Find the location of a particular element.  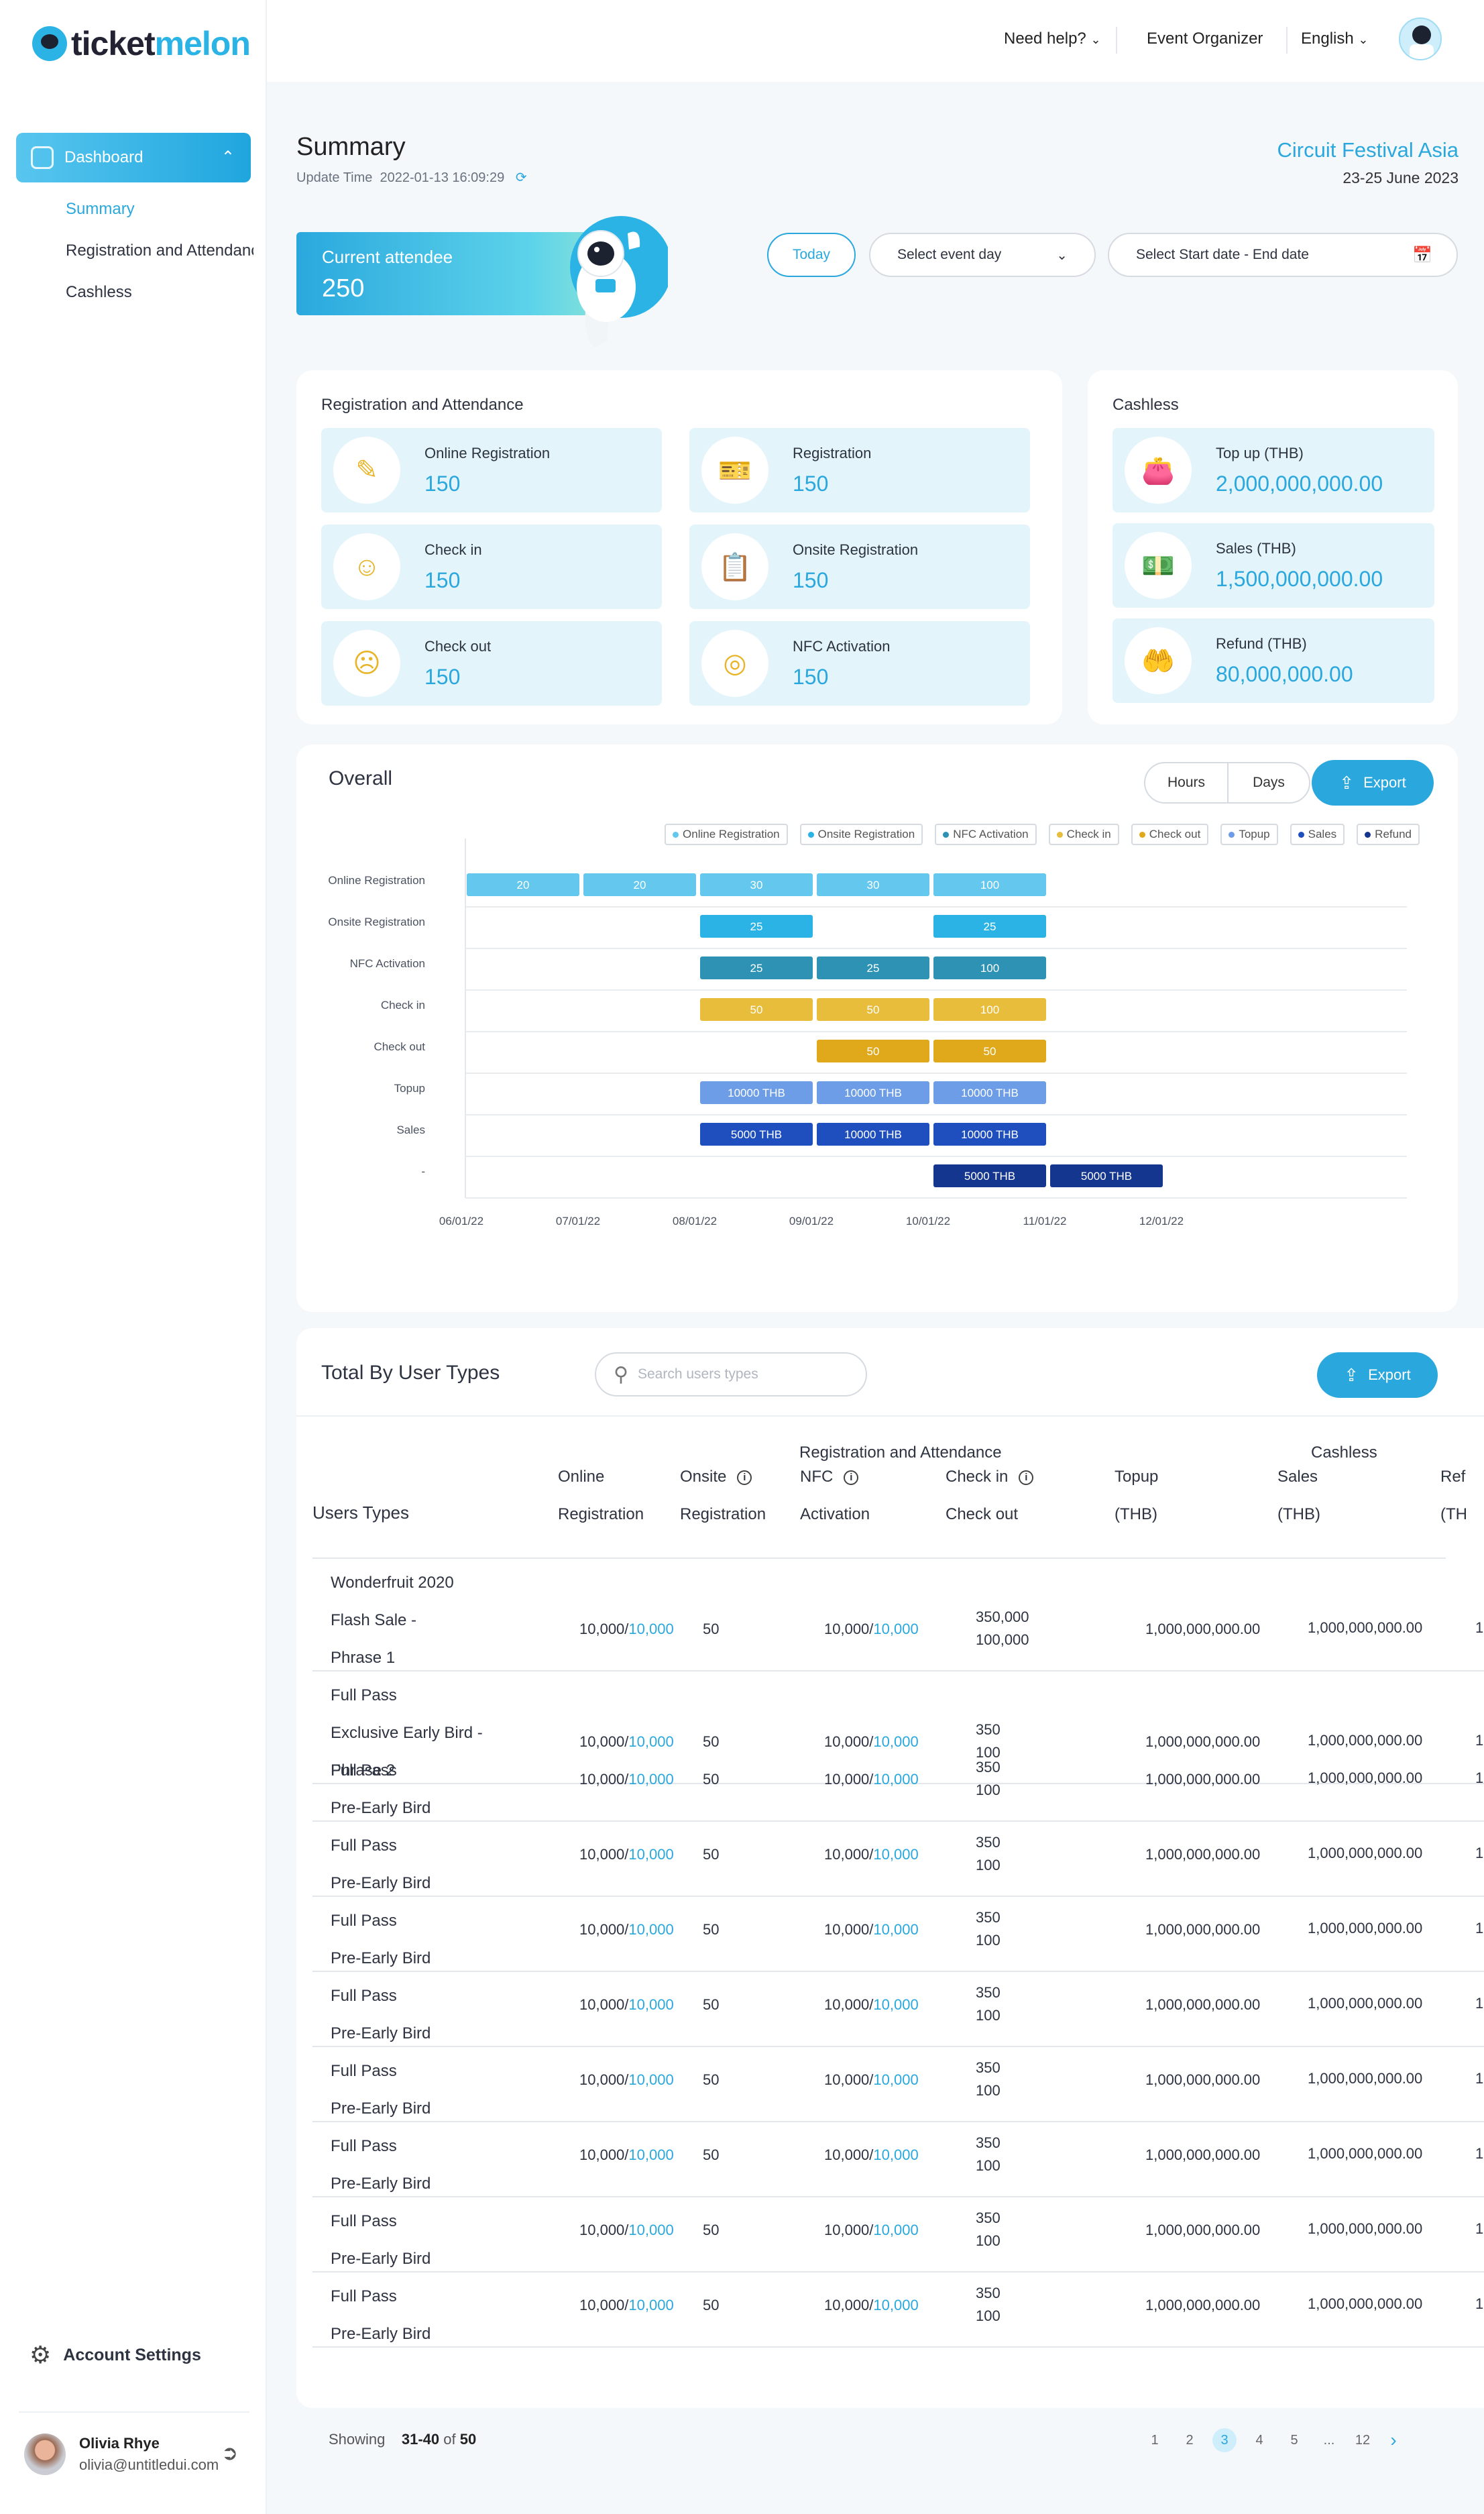

column-header: Ref is located at coordinates (1452, 1477).